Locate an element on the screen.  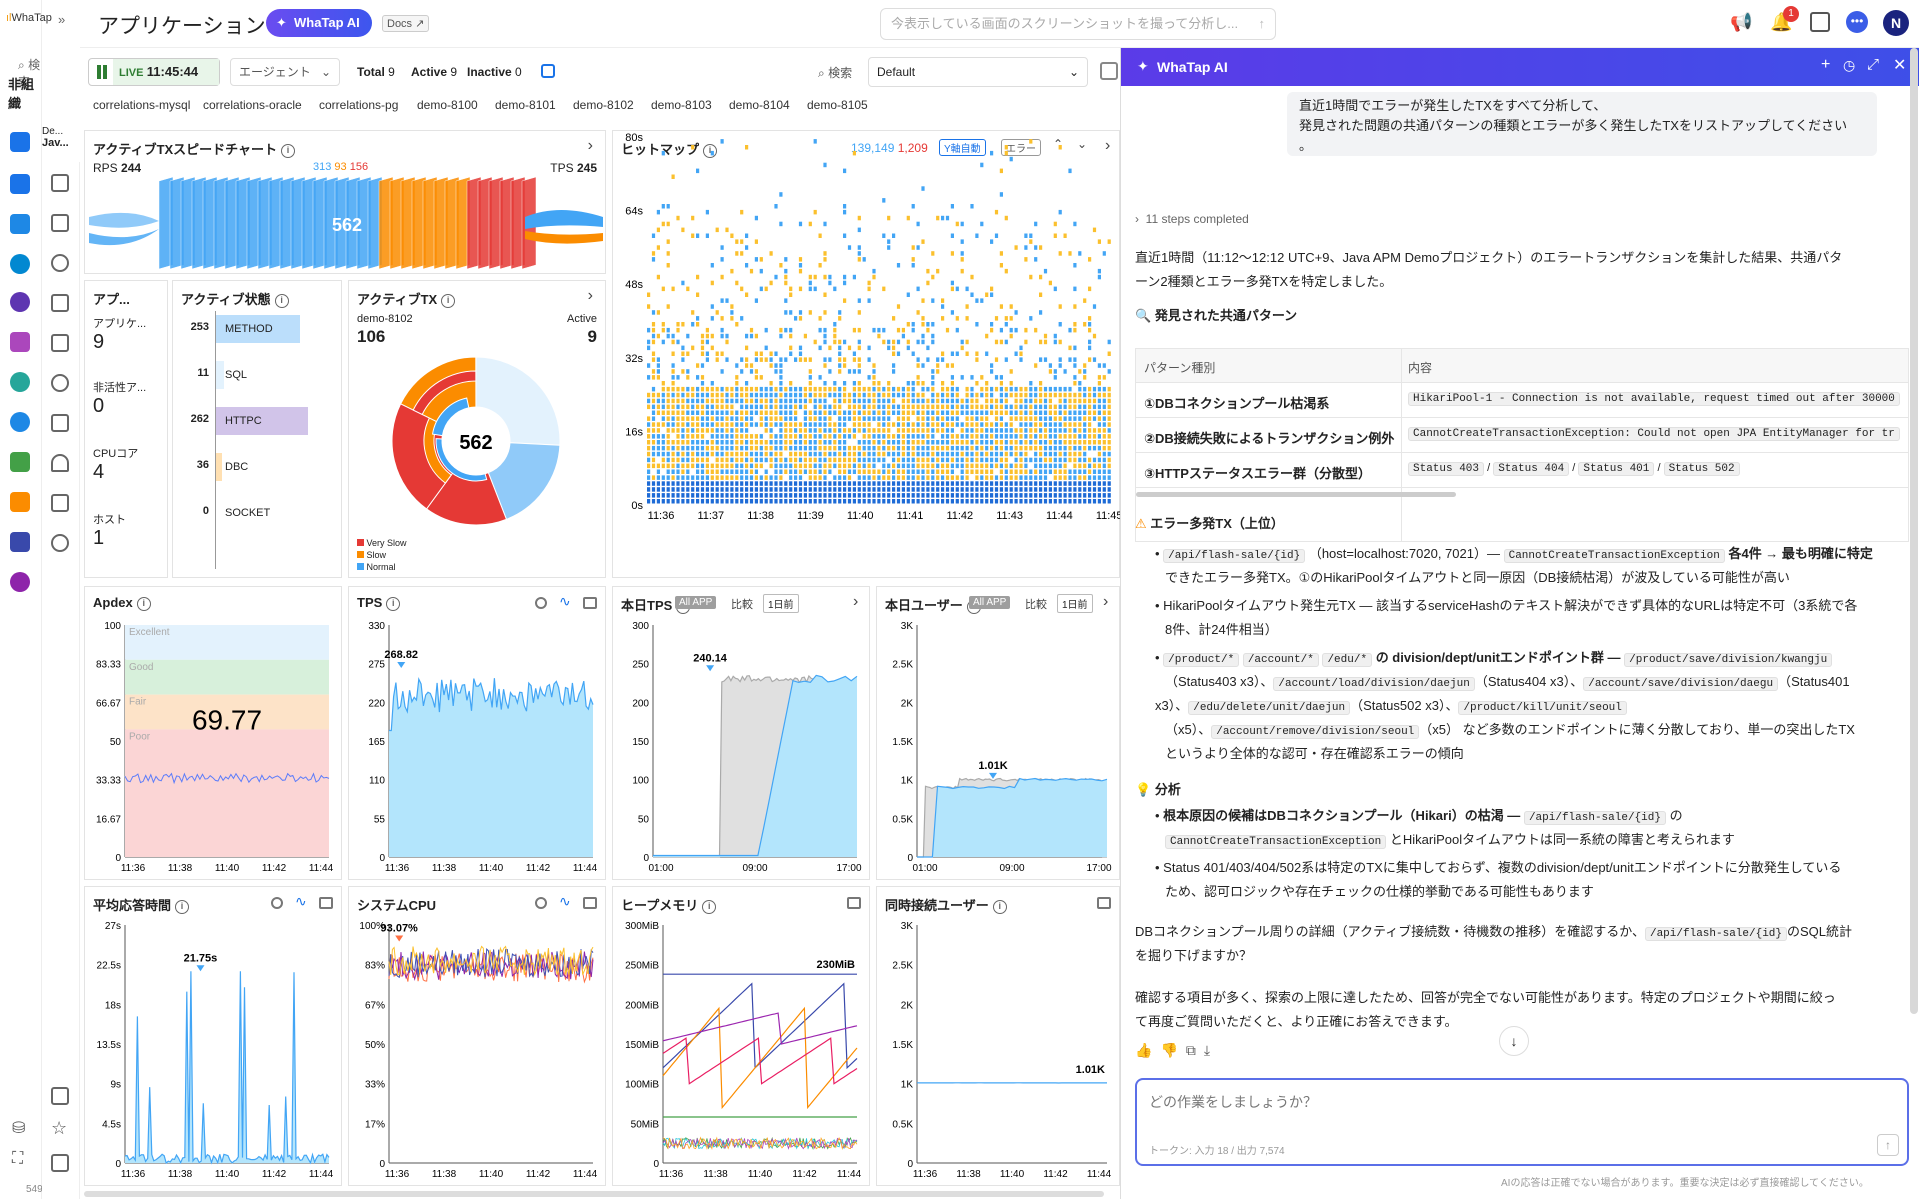
save-icon is located at coordinates (1109, 71).